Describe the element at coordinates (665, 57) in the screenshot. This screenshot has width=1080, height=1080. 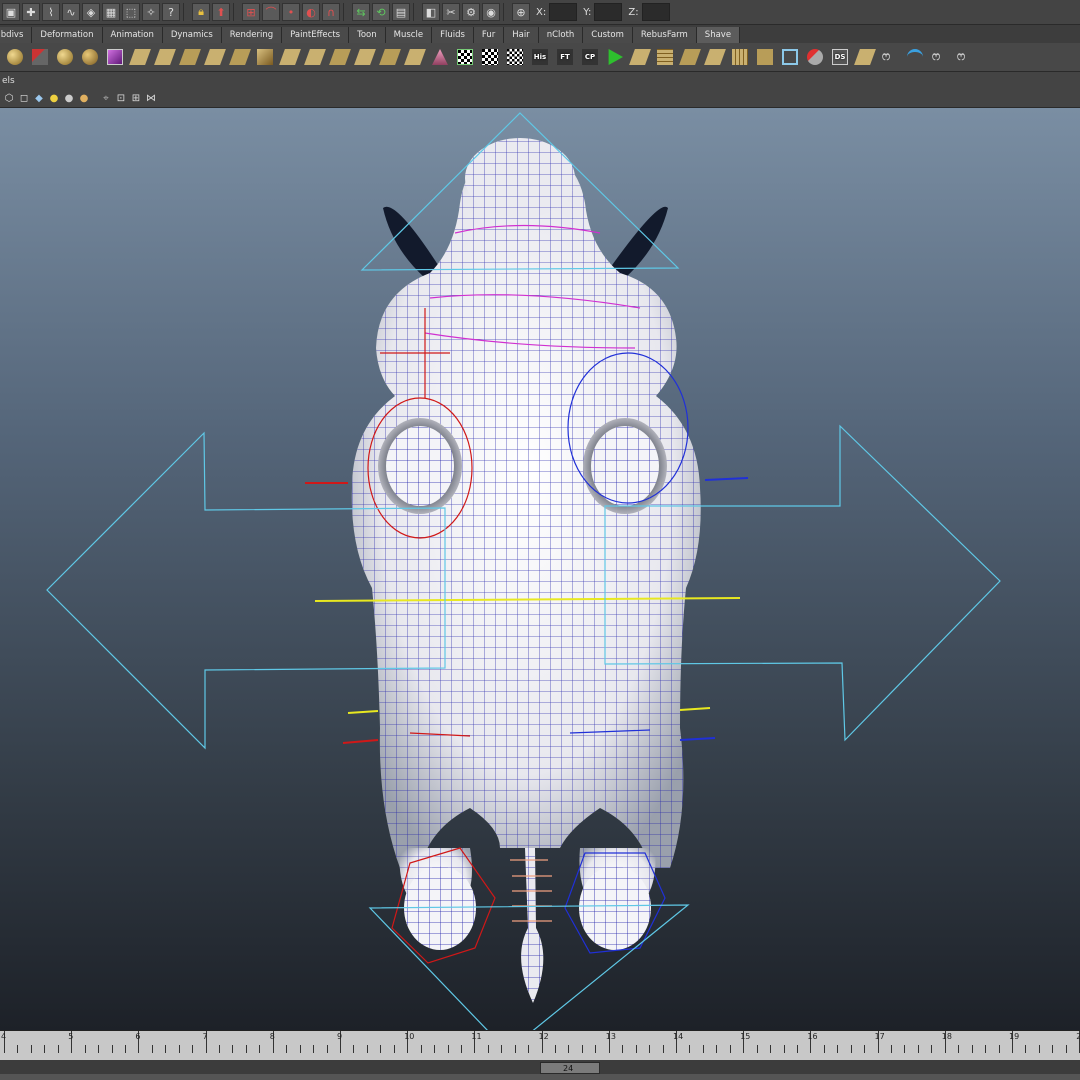
I see `shelf-texture-grid-icon` at that location.